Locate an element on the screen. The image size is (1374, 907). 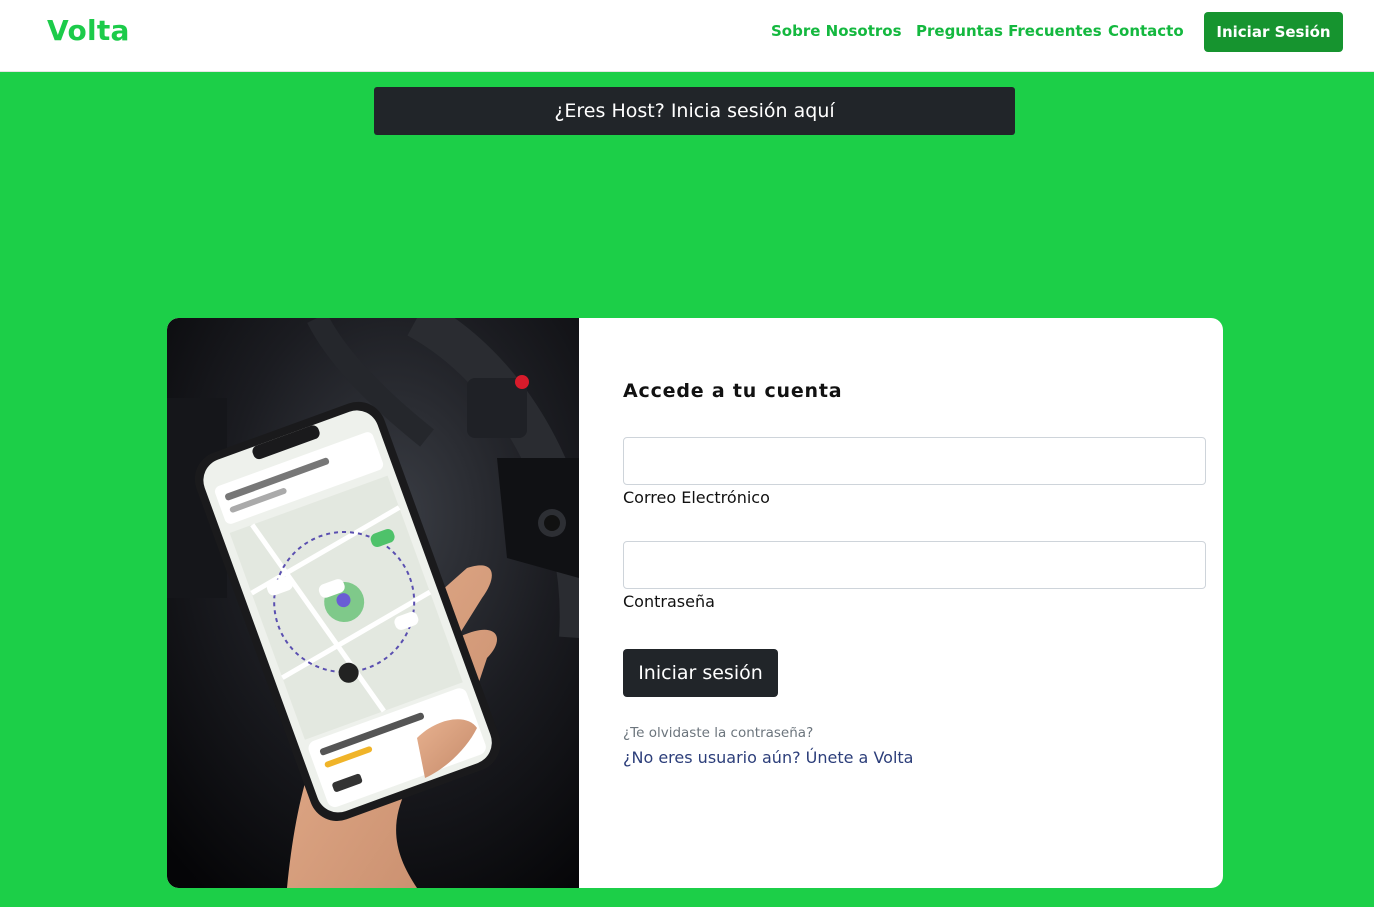
forgot-password-link: ¿Te olvidaste la contraseña? is located at coordinates (718, 733).